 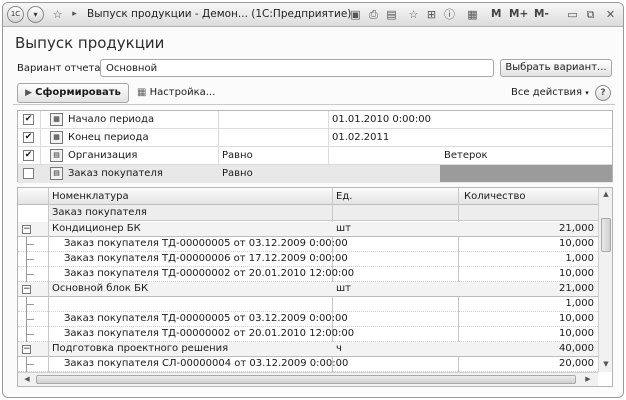 What do you see at coordinates (576, 243) in the screenshot?
I see `row-quantity: 10,000` at bounding box center [576, 243].